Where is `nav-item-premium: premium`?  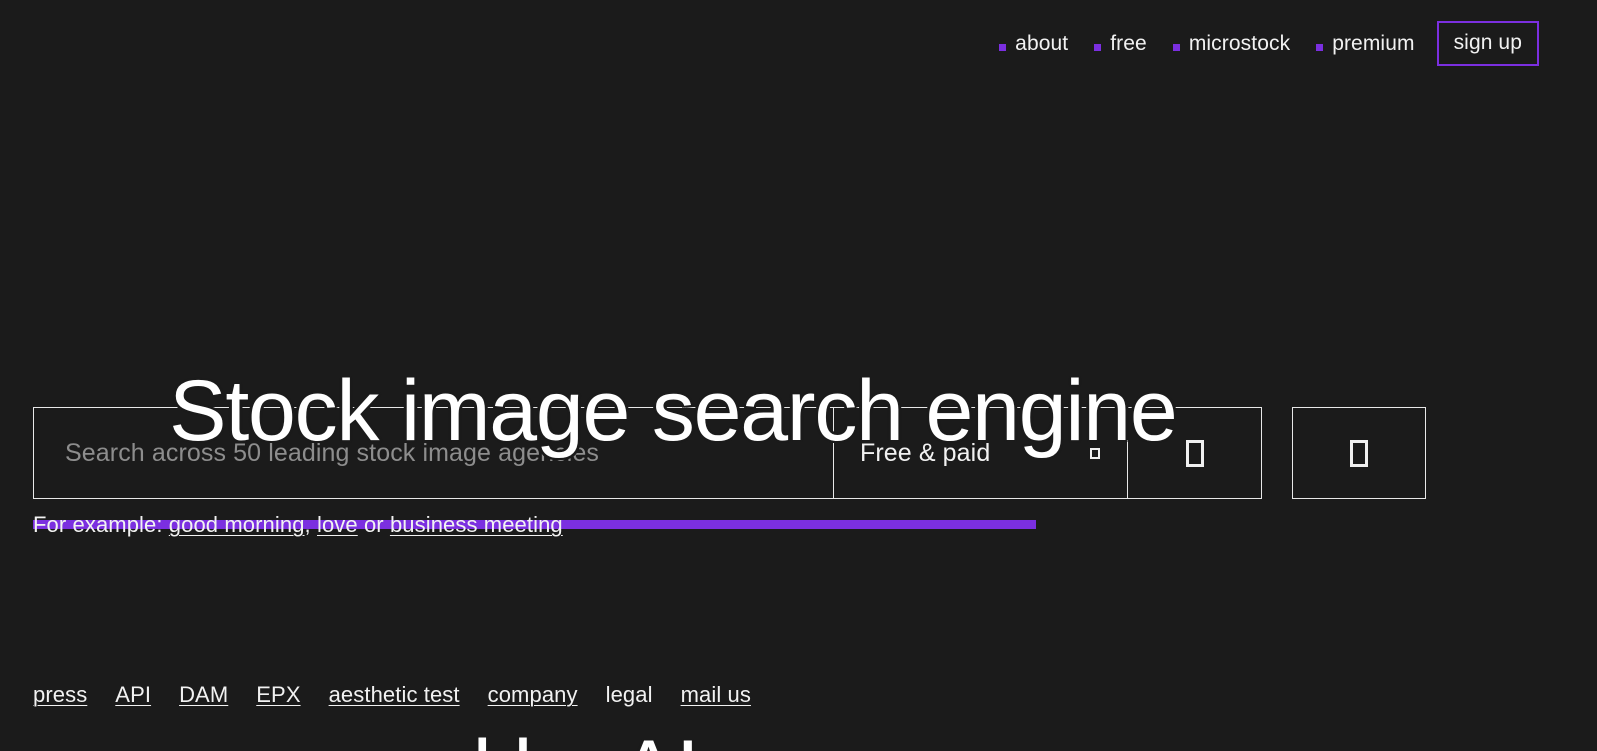 nav-item-premium: premium is located at coordinates (1365, 43).